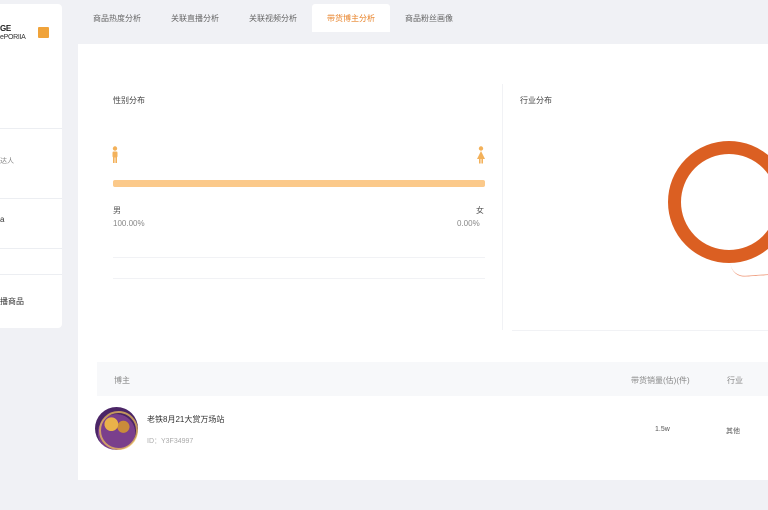  I want to click on gender-title: 性别分布, so click(129, 100).